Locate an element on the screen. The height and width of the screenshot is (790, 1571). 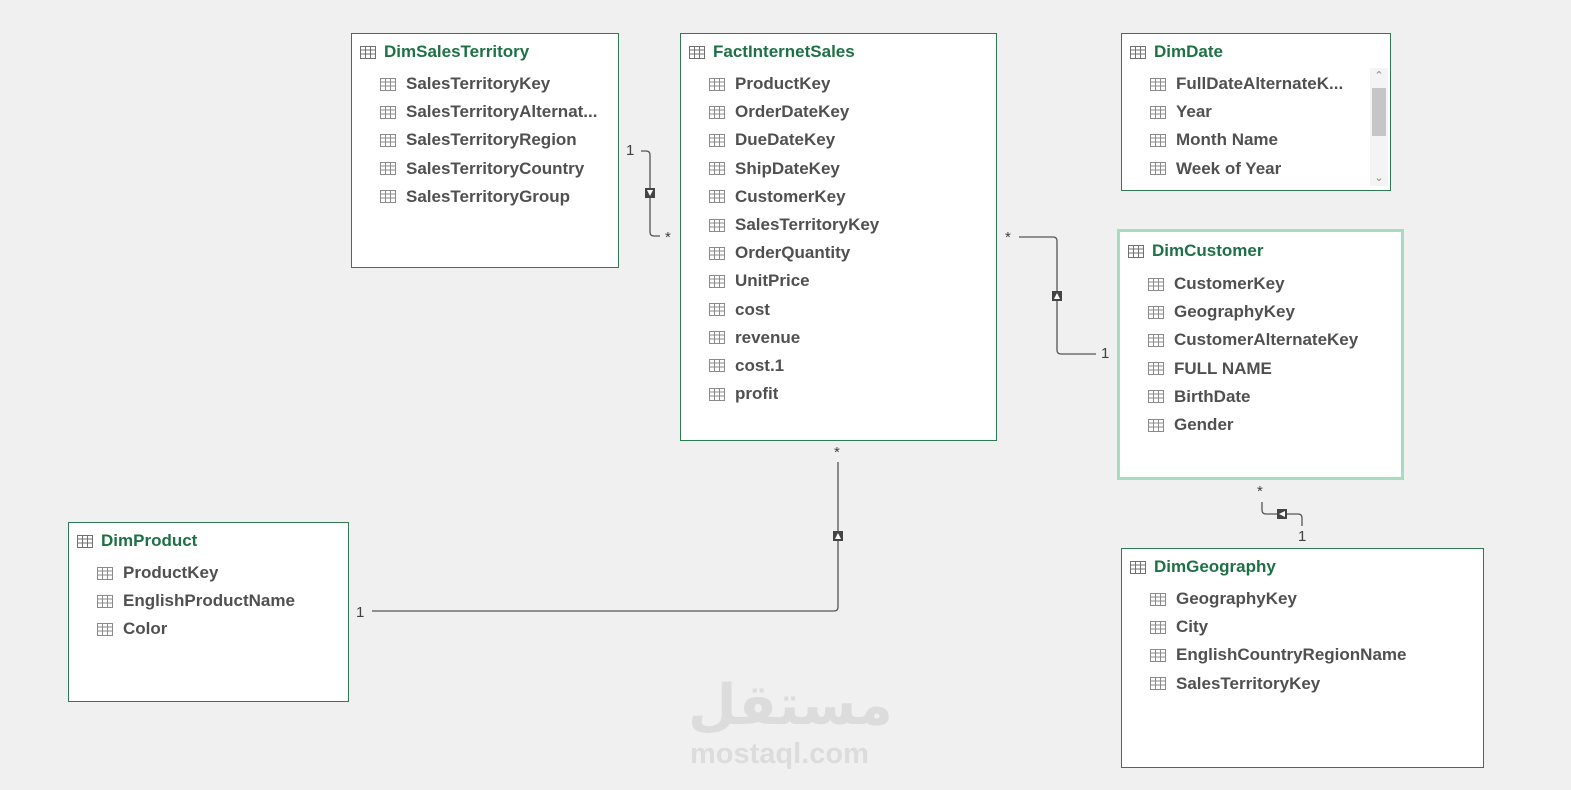
table-header: DimProduct is located at coordinates (208, 541).